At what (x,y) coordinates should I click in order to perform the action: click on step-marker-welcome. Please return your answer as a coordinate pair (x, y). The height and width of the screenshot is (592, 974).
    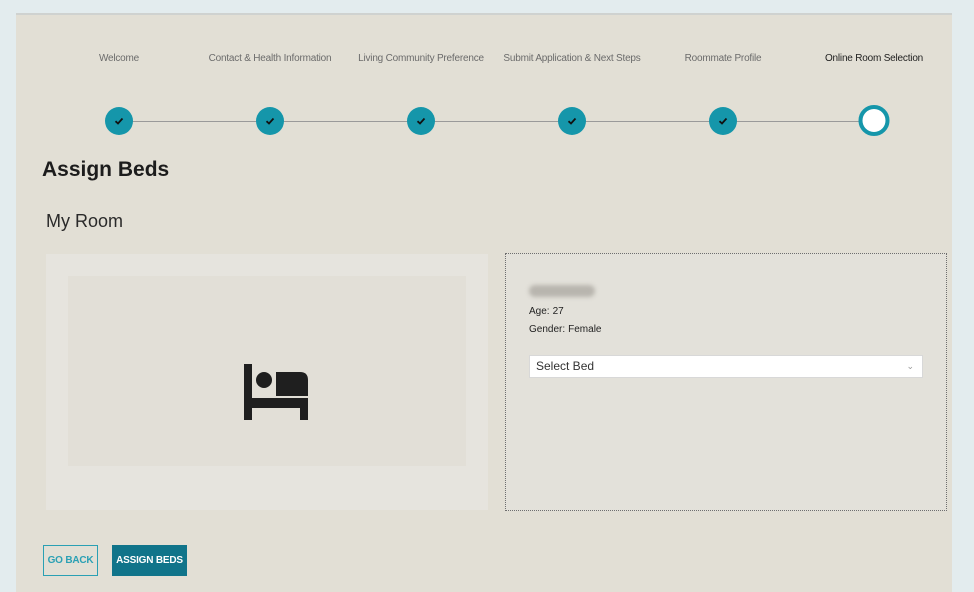
    Looking at the image, I should click on (119, 121).